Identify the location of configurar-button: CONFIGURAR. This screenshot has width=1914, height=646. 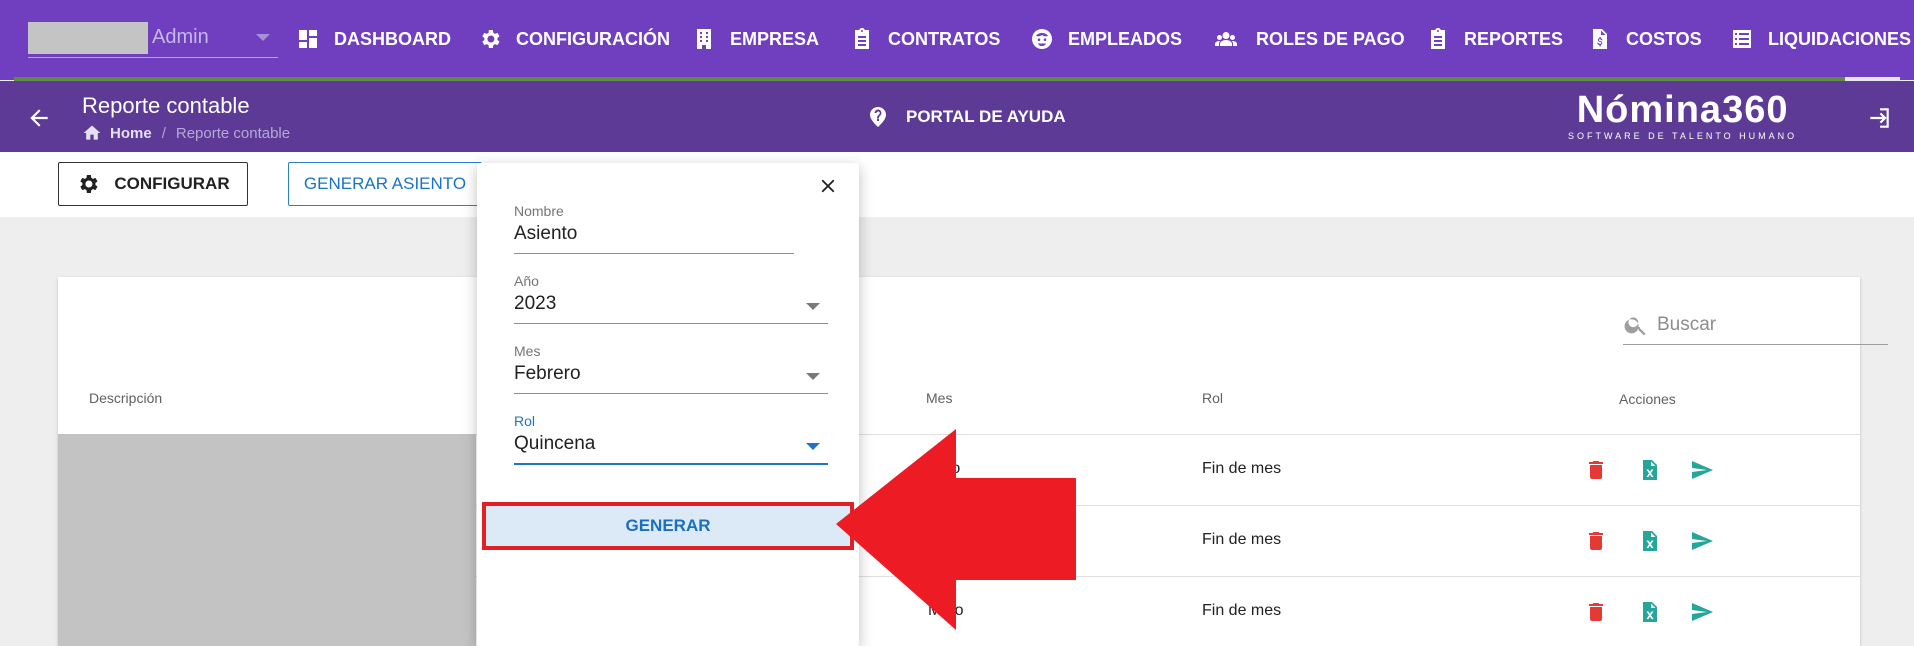
(153, 184).